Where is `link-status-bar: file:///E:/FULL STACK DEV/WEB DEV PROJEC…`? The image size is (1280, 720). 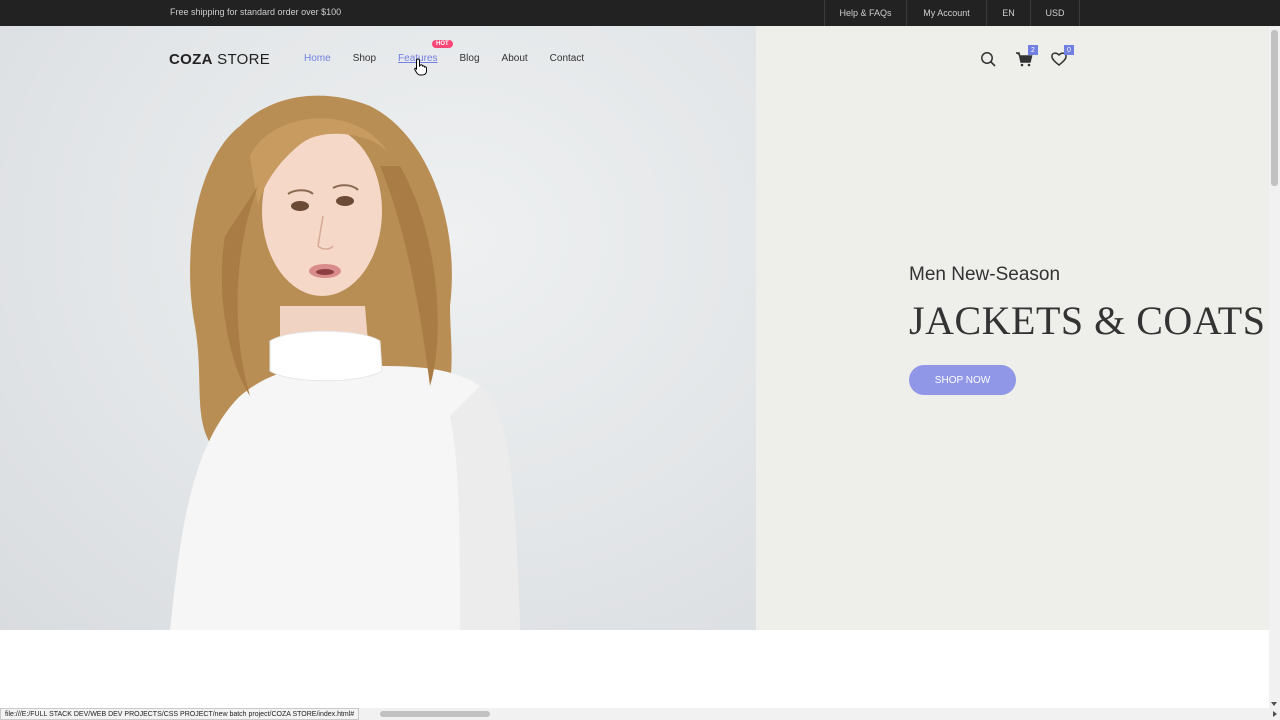
link-status-bar: file:///E:/FULL STACK DEV/WEB DEV PROJEC… is located at coordinates (180, 714).